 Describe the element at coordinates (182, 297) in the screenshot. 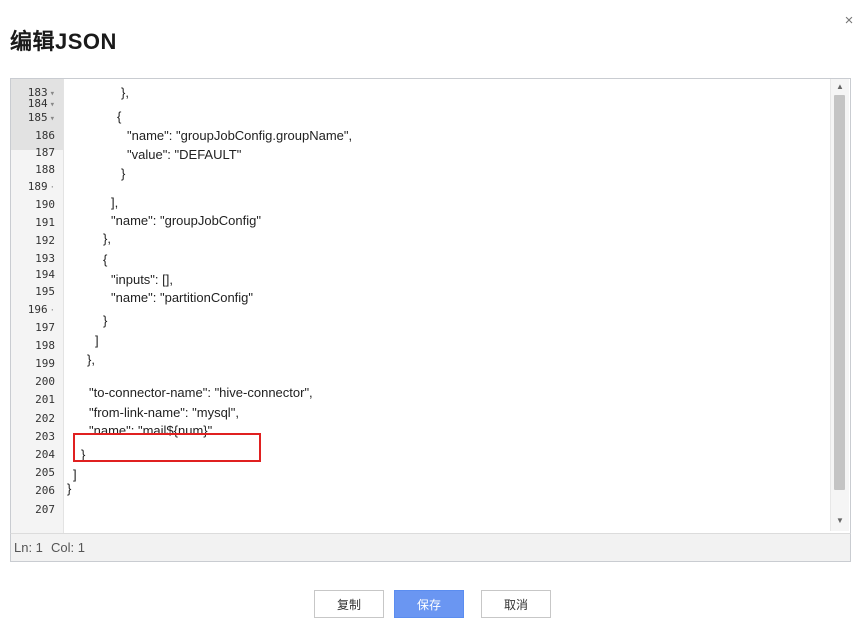

I see `code-line: "name": "partitionConfig"` at that location.